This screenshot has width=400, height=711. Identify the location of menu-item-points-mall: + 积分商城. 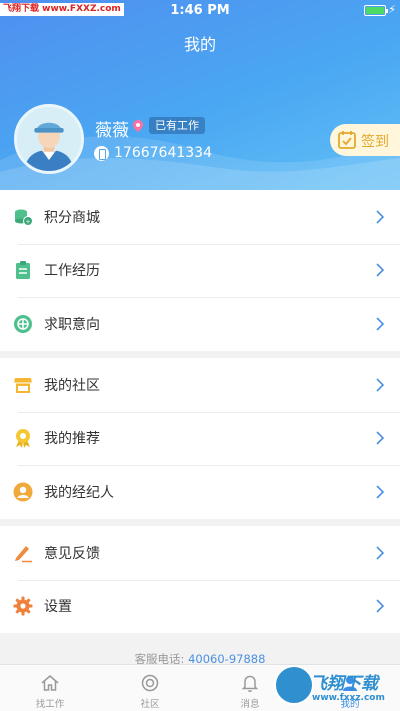
(200, 217).